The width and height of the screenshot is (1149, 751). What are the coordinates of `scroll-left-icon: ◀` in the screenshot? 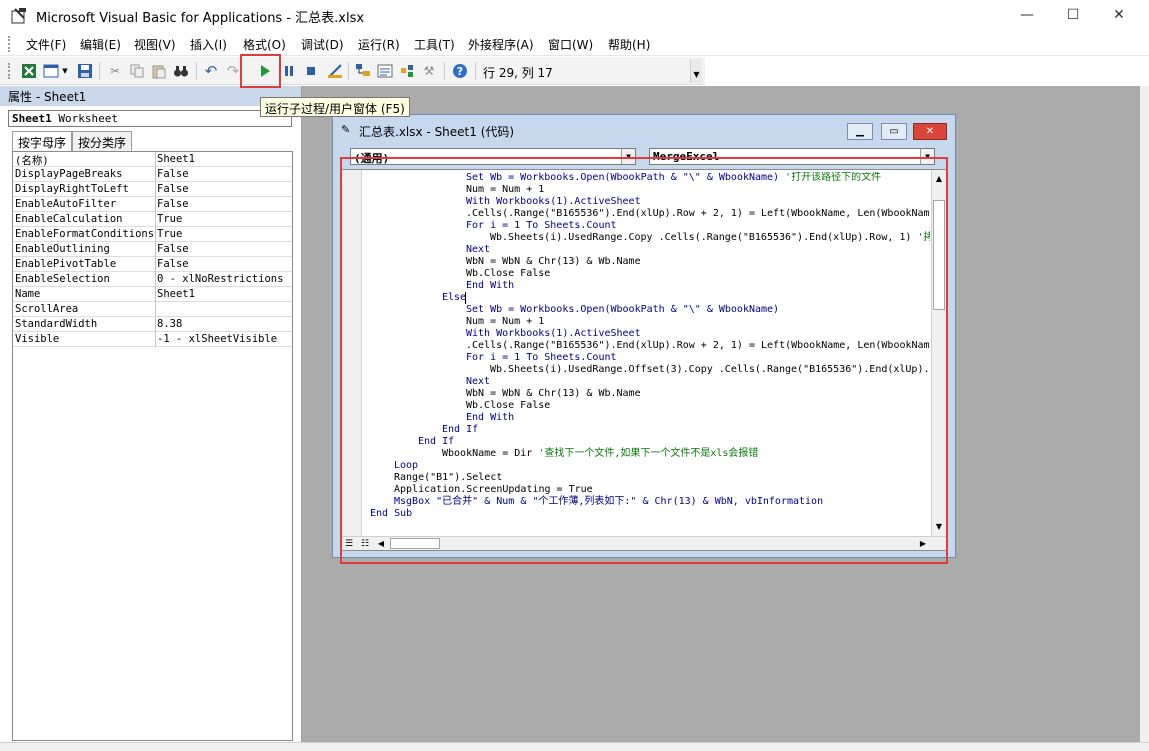 It's located at (381, 544).